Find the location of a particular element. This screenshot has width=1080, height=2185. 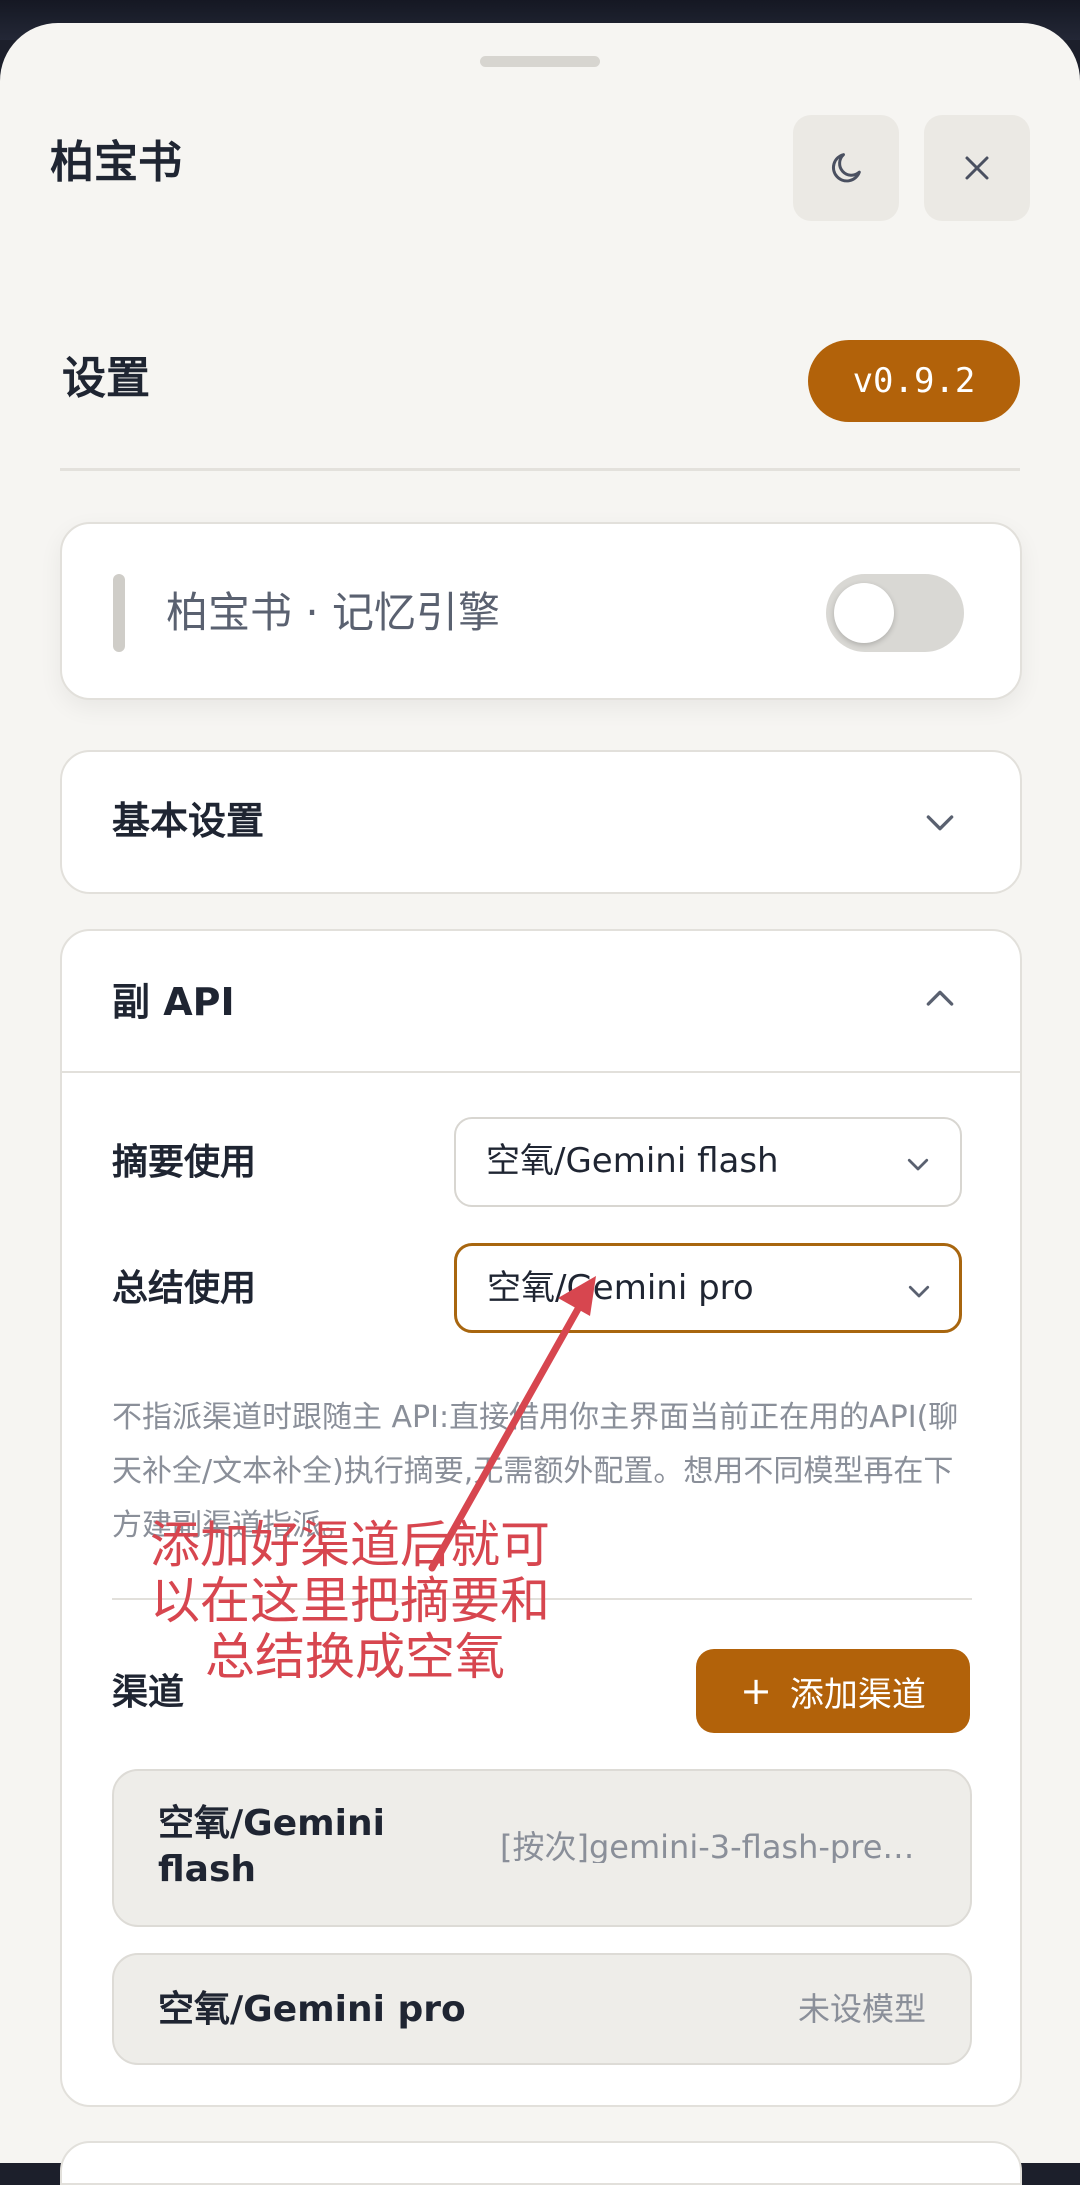

conclude-label: 总结使用 is located at coordinates (184, 1288).